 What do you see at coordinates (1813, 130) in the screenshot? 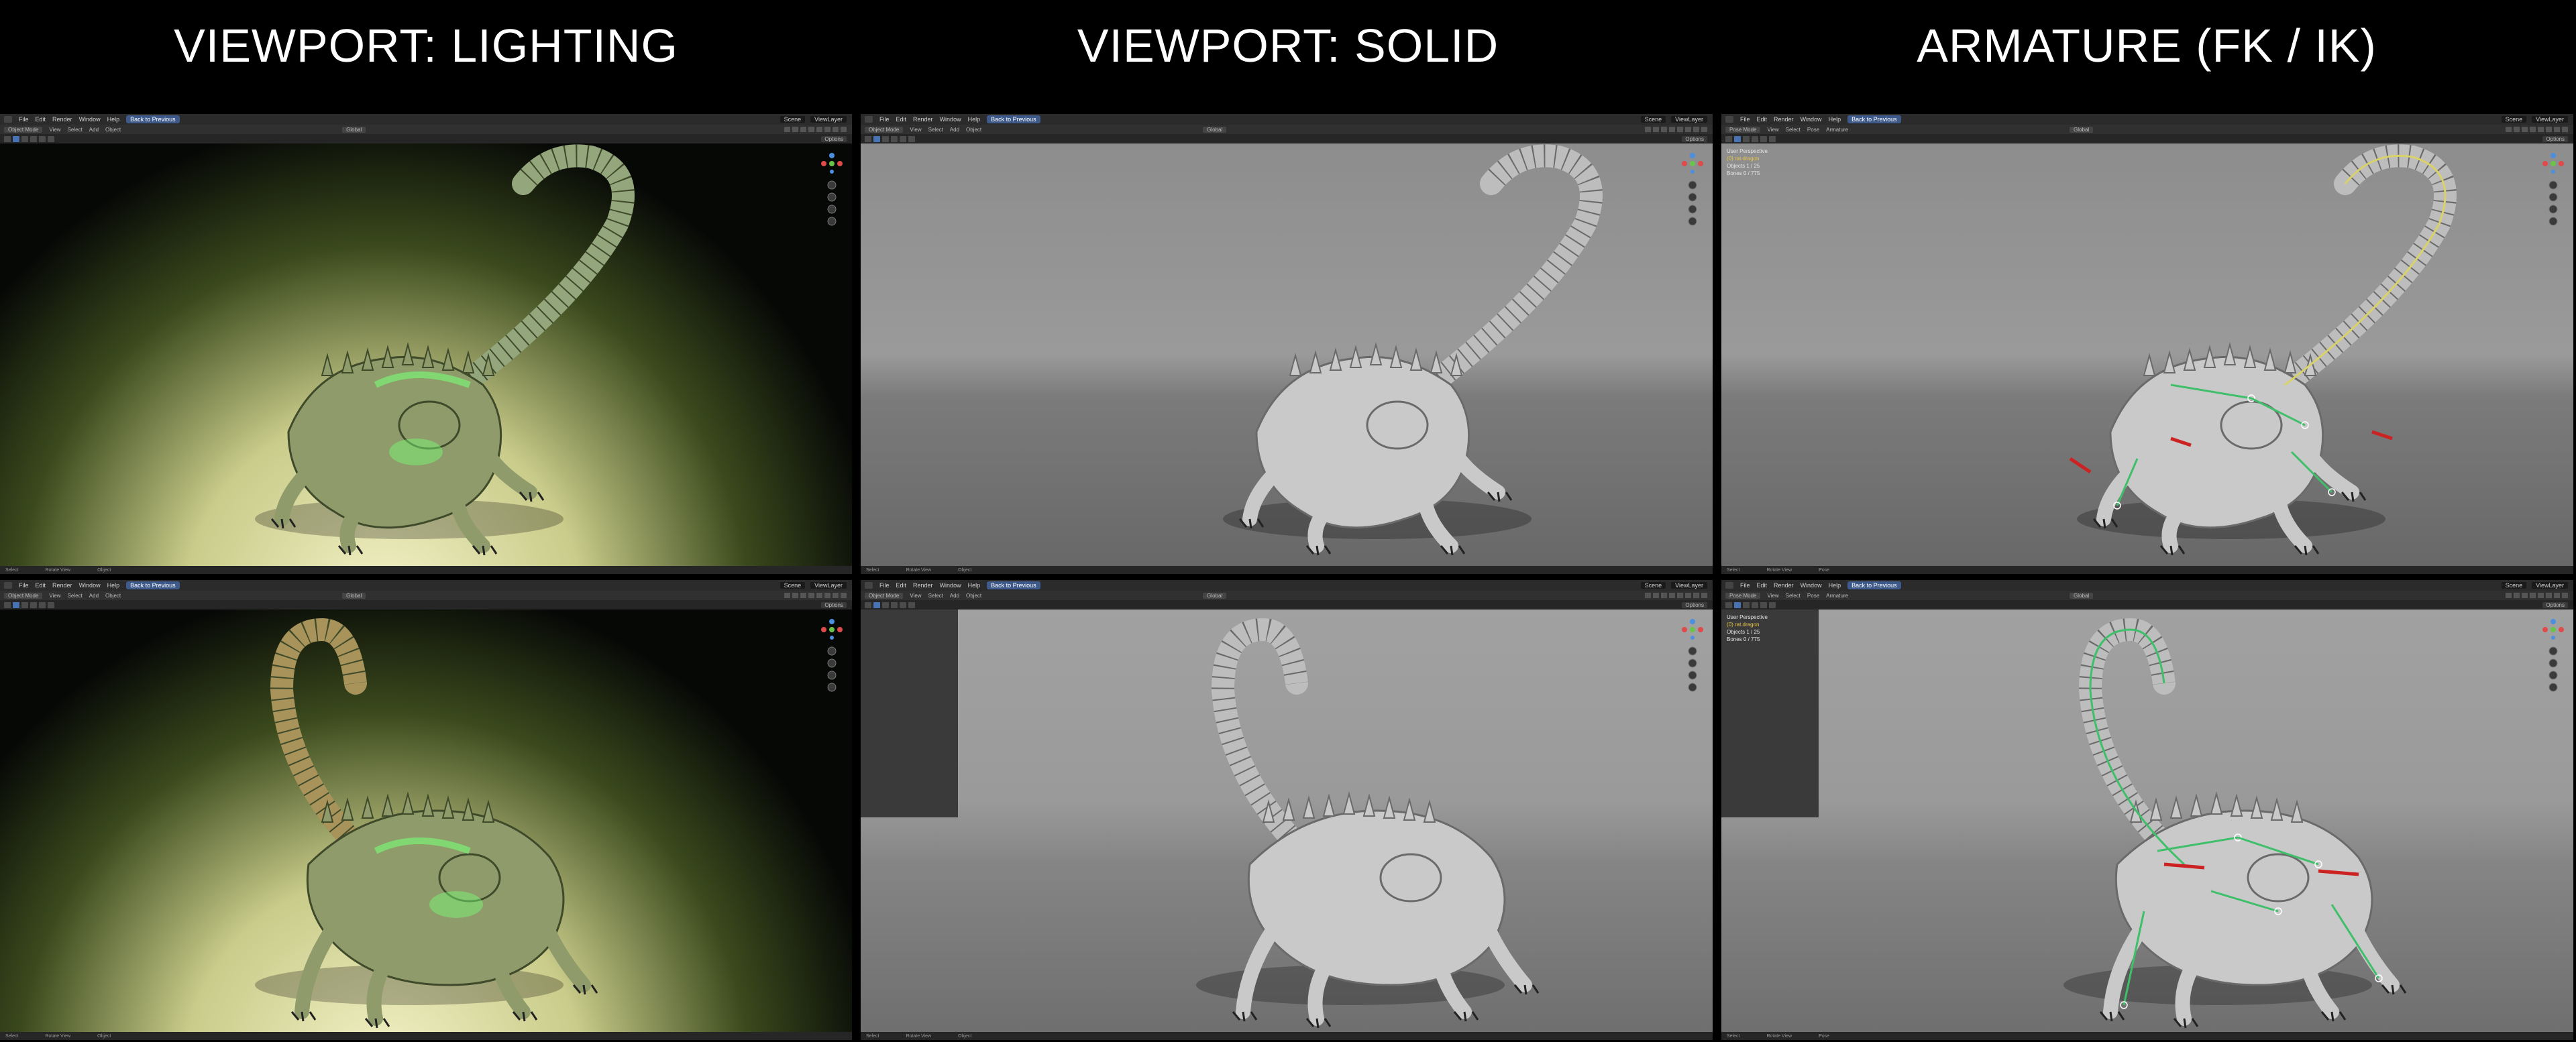
I see `viewport-menu-pose: Pose` at bounding box center [1813, 130].